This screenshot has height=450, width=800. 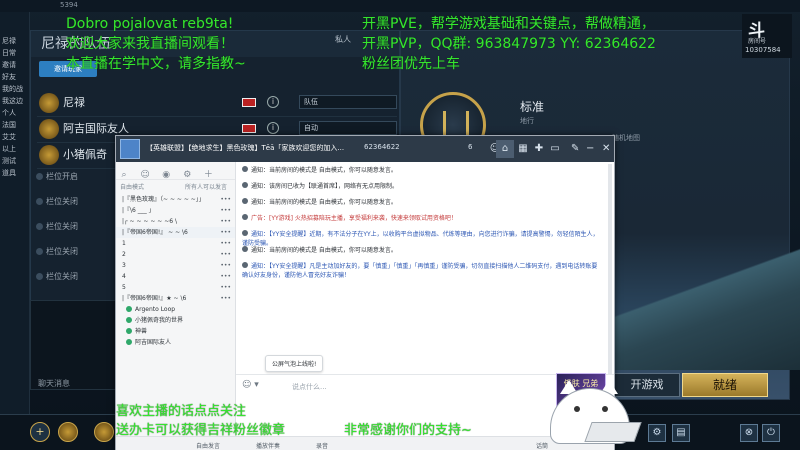 What do you see at coordinates (767, 36) in the screenshot?
I see `room-logo: 斗 房间号 10307584` at bounding box center [767, 36].